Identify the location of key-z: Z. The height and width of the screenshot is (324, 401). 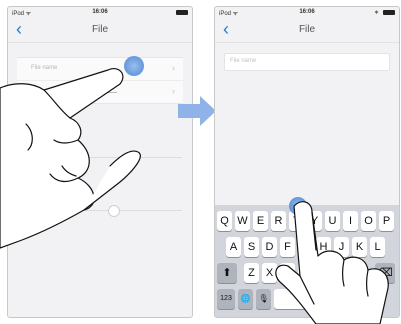
(251, 273).